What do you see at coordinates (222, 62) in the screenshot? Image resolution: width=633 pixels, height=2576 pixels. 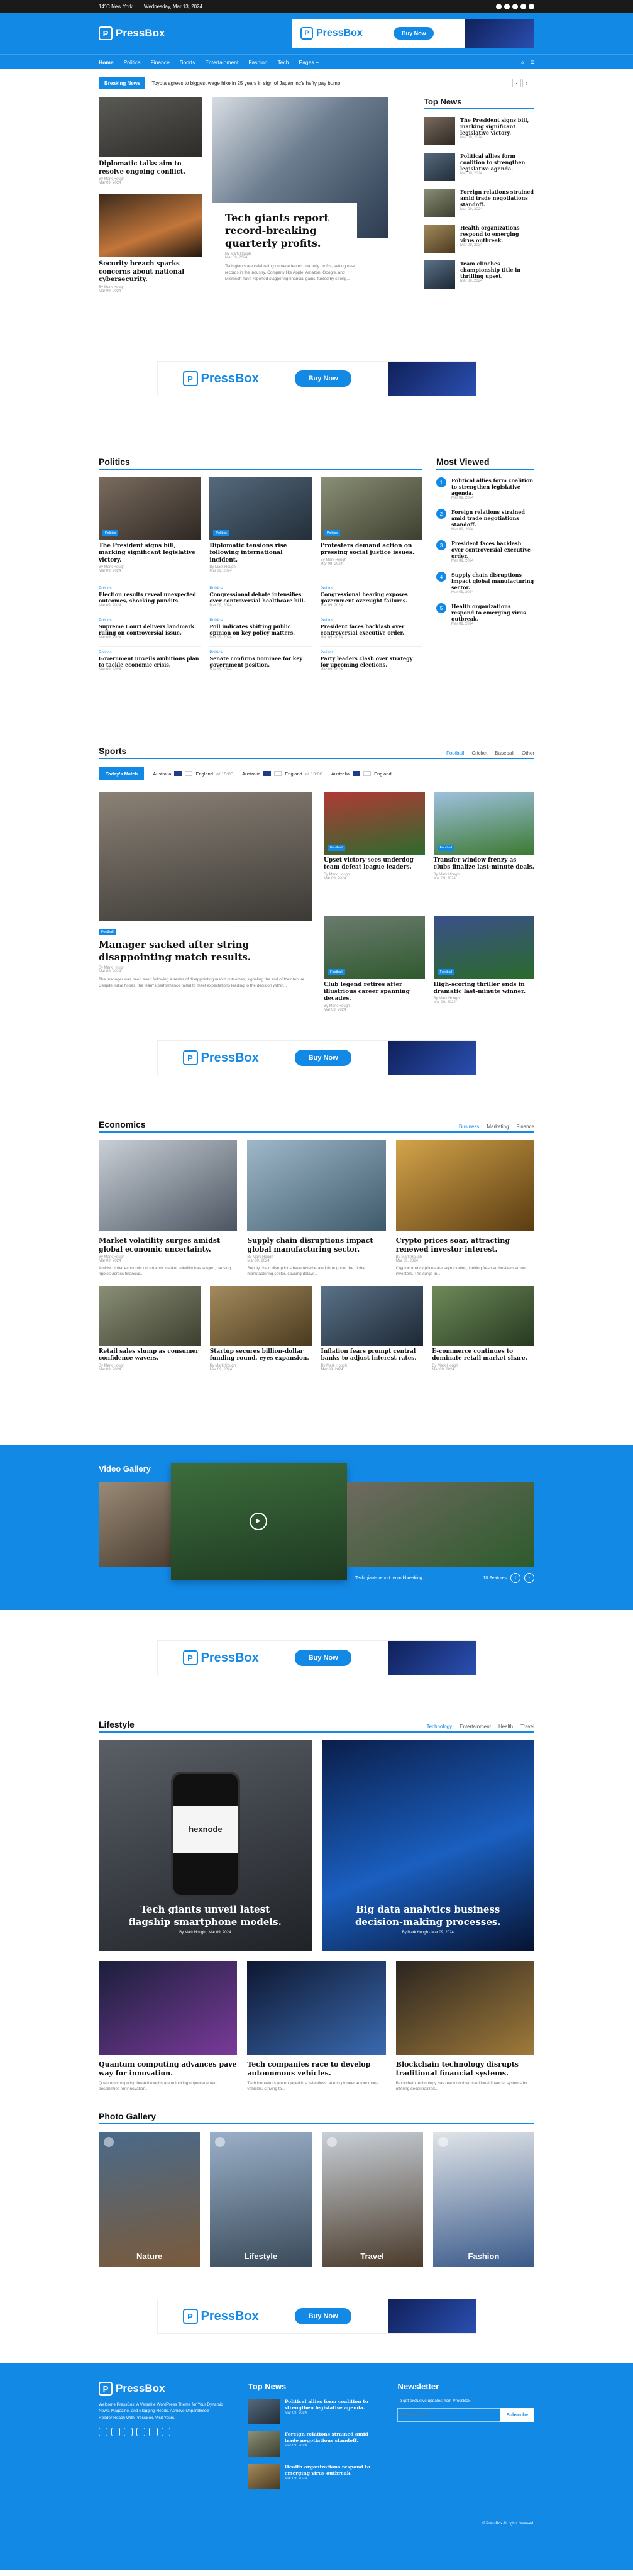 I see `nav-entertainment: Entertainment` at bounding box center [222, 62].